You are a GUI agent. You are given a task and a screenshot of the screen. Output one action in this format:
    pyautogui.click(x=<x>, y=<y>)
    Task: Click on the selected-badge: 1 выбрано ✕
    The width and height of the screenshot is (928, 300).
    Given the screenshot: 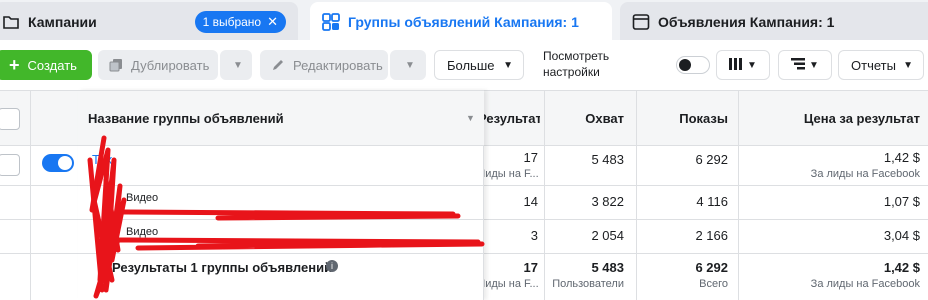 What is the action you would take?
    pyautogui.click(x=240, y=22)
    